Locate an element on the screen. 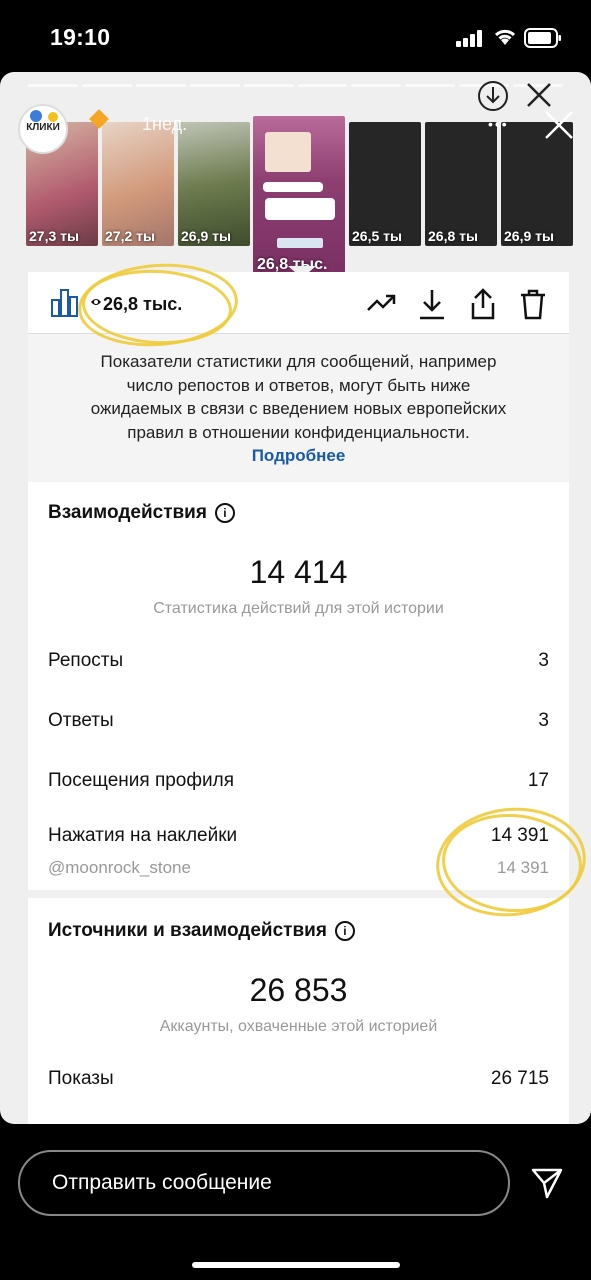 This screenshot has width=591, height=1280. story-thumbnail: 27,2 ты is located at coordinates (138, 184).